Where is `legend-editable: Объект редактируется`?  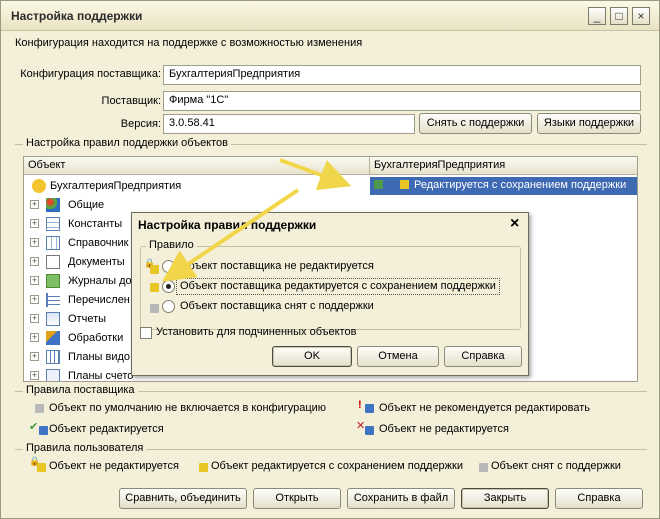 legend-editable: Объект редактируется is located at coordinates (106, 429).